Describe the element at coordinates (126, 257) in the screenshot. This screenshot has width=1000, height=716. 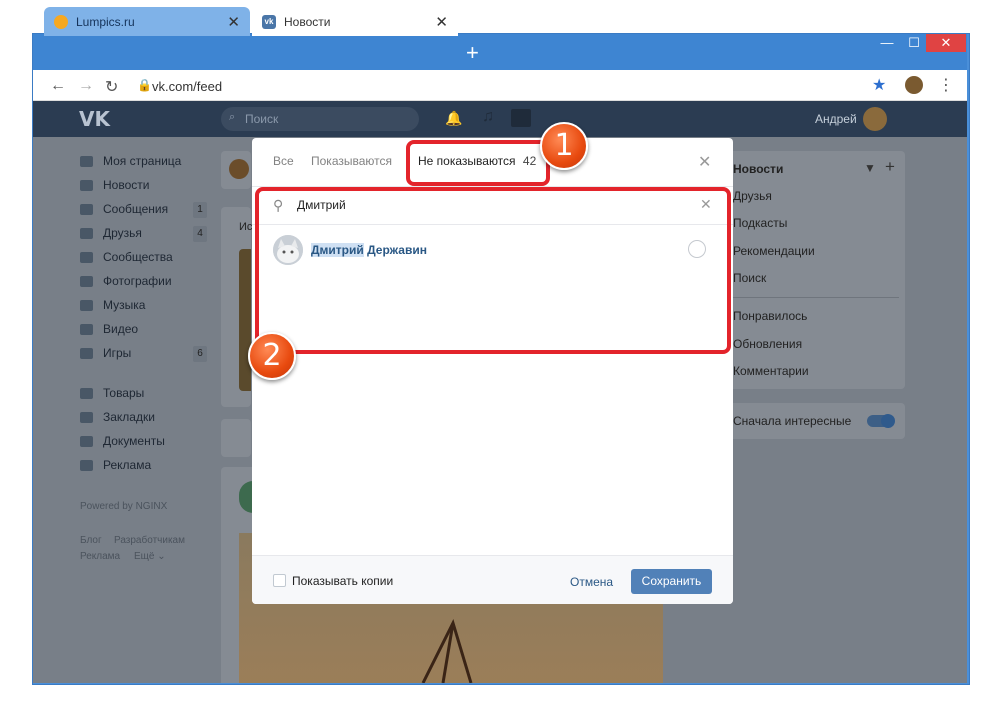
I see `sidebar-item-communities: Сообщества` at that location.